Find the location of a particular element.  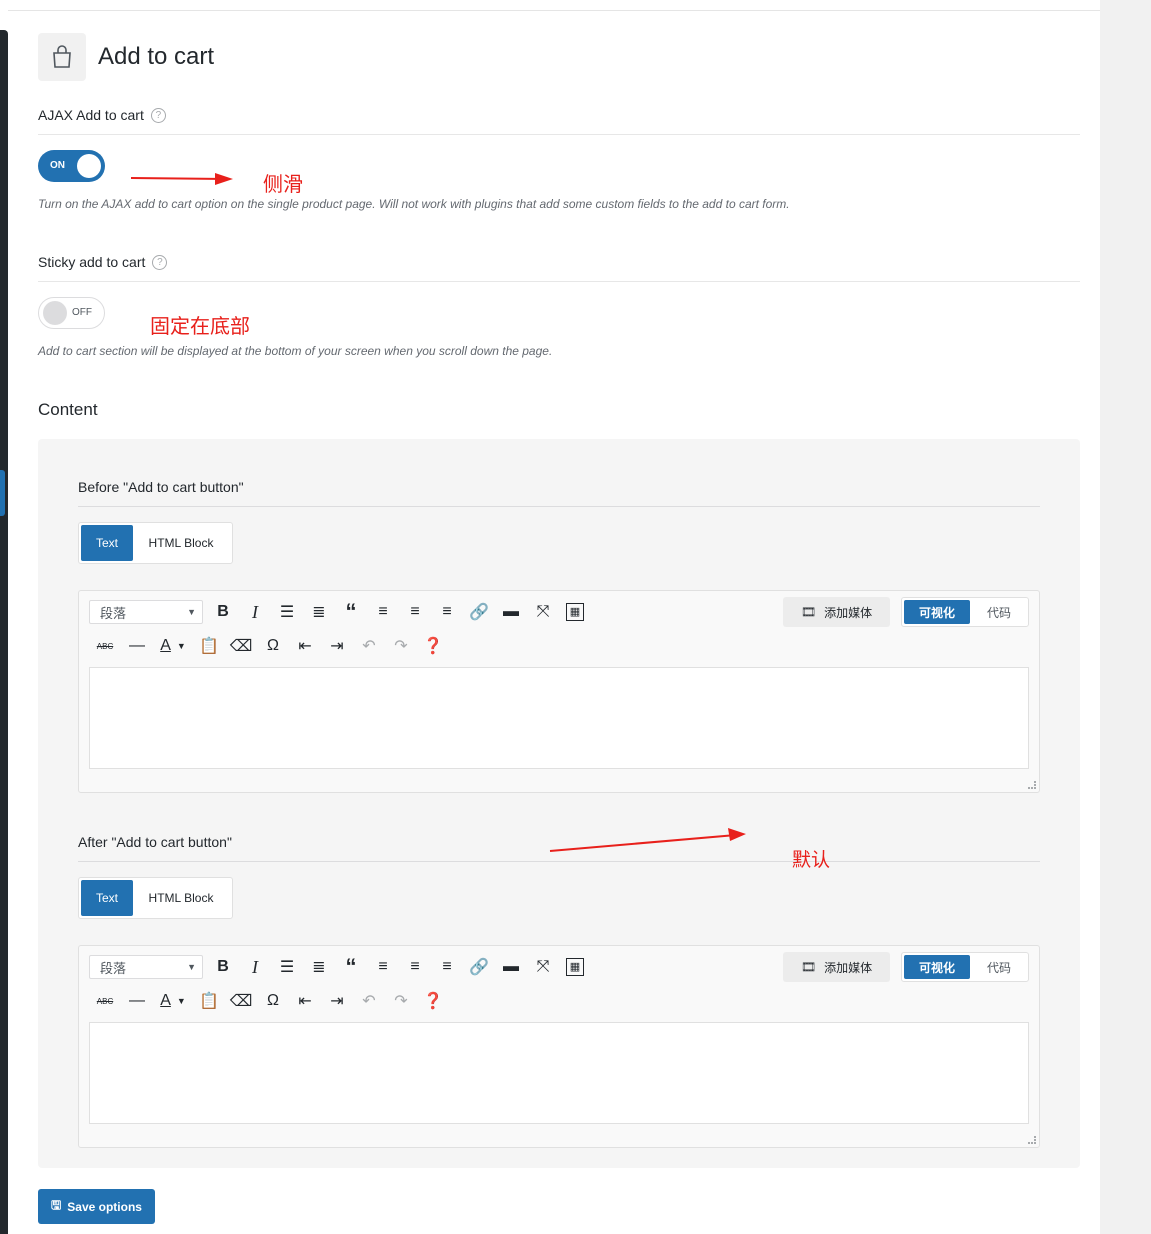

sticky-add-to-cart-label: Sticky add to cart ? is located at coordinates (103, 262).